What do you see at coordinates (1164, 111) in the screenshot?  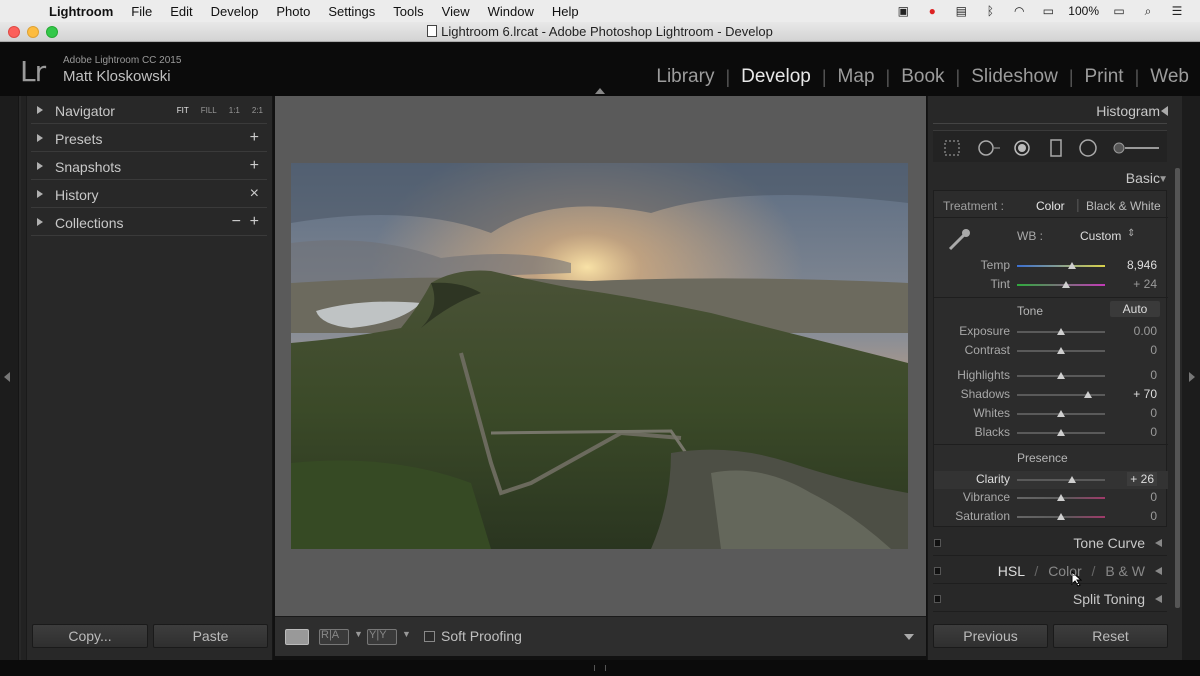 I see `histogram-collapse-icon` at bounding box center [1164, 111].